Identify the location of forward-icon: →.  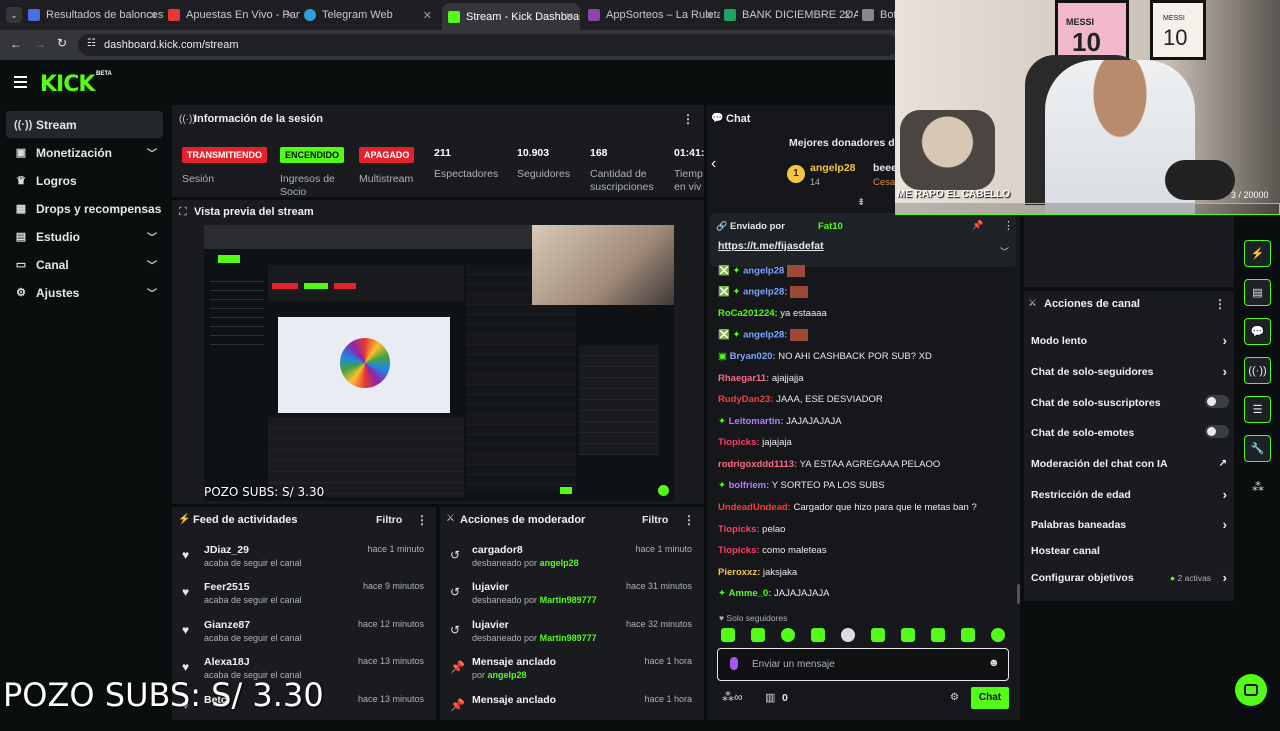
(40, 44).